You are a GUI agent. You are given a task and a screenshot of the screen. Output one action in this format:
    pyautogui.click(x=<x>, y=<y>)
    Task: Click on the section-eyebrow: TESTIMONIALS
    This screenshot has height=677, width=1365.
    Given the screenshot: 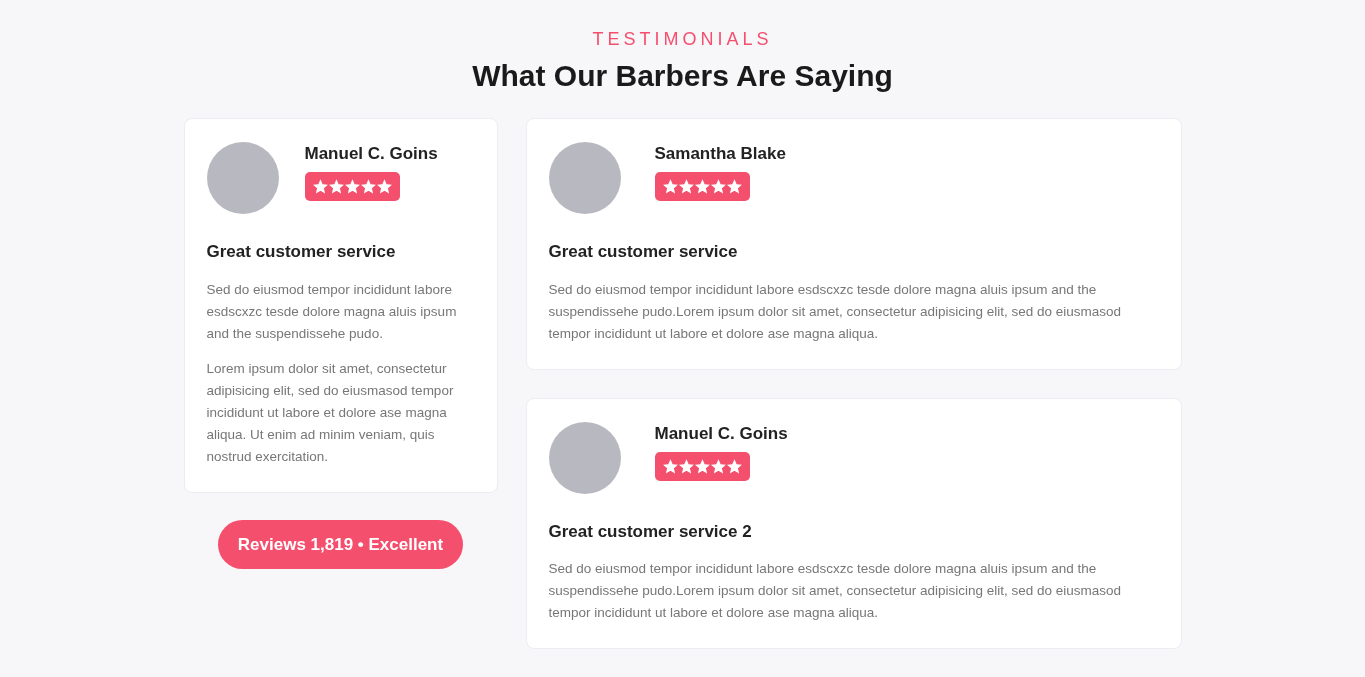 What is the action you would take?
    pyautogui.click(x=682, y=39)
    